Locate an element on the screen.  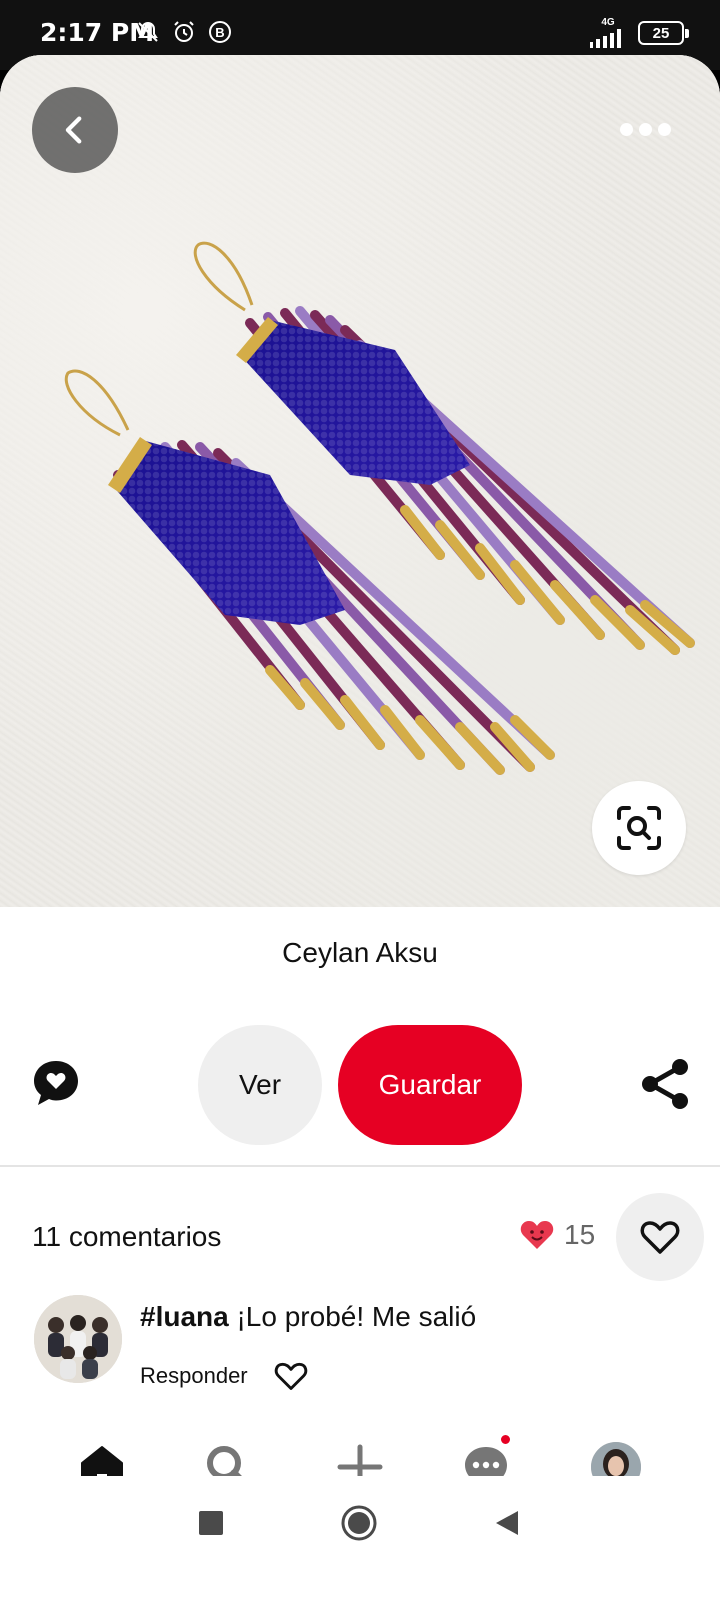
view-button: Ver is located at coordinates (260, 1085).